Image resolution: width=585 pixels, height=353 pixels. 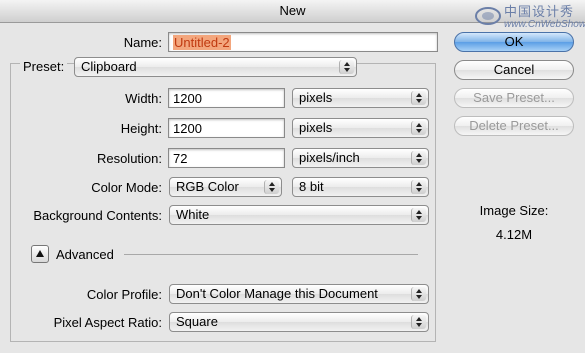 I want to click on width-label: Width:, so click(x=143, y=98).